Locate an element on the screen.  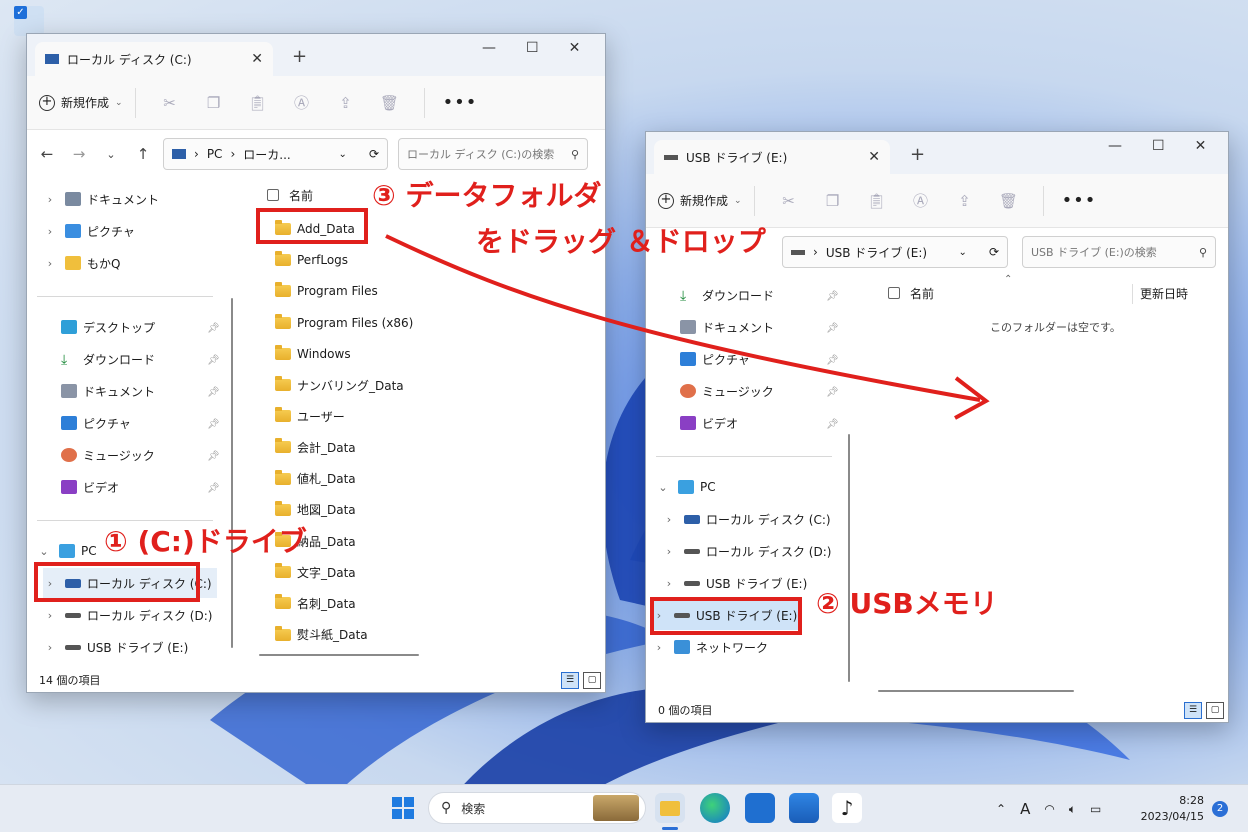
show-hidden-icons-chevron-icon: ⌃ is located at coordinates (1001, 809).